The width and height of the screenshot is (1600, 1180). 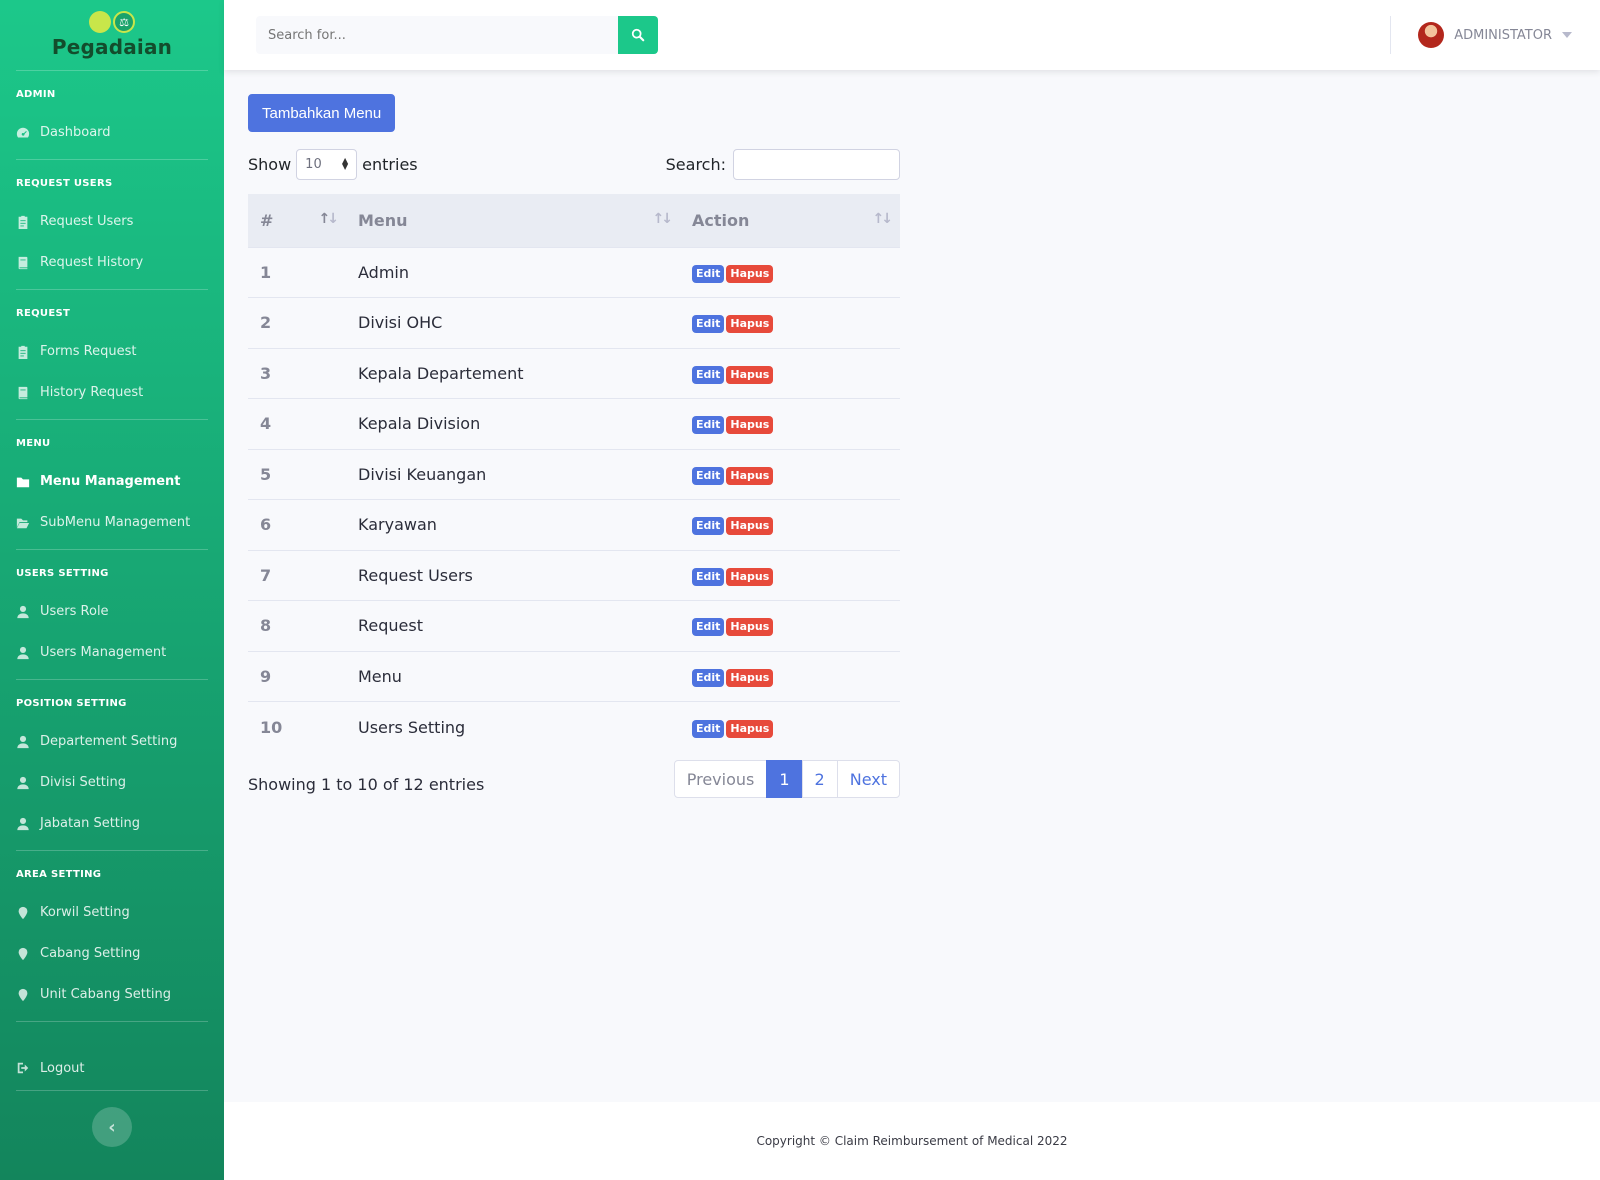 What do you see at coordinates (816, 164) in the screenshot?
I see `table-search-input` at bounding box center [816, 164].